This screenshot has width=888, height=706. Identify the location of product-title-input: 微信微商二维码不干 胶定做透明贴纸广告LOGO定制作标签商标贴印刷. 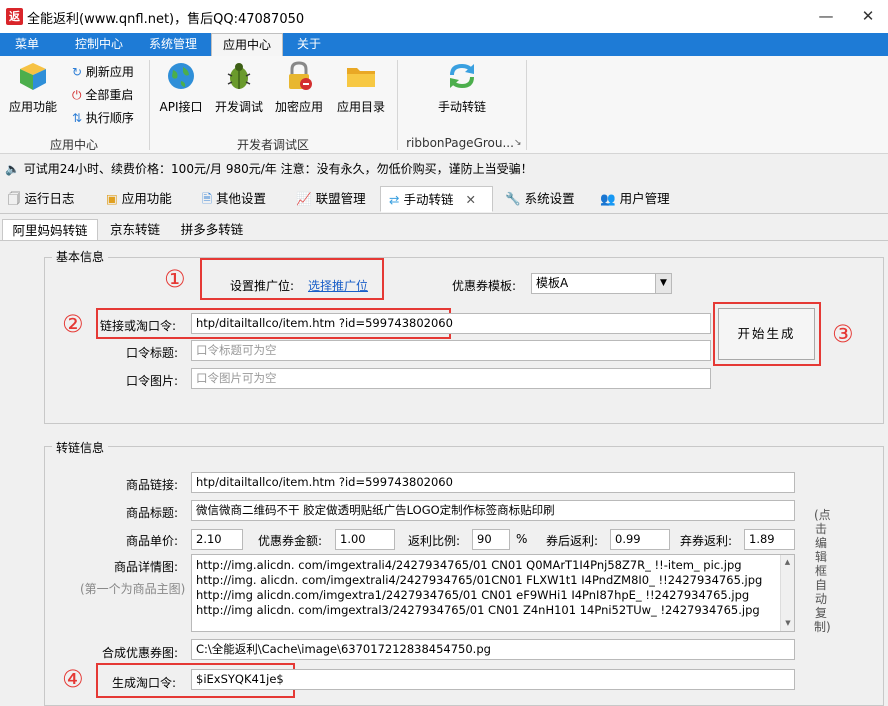
(493, 510).